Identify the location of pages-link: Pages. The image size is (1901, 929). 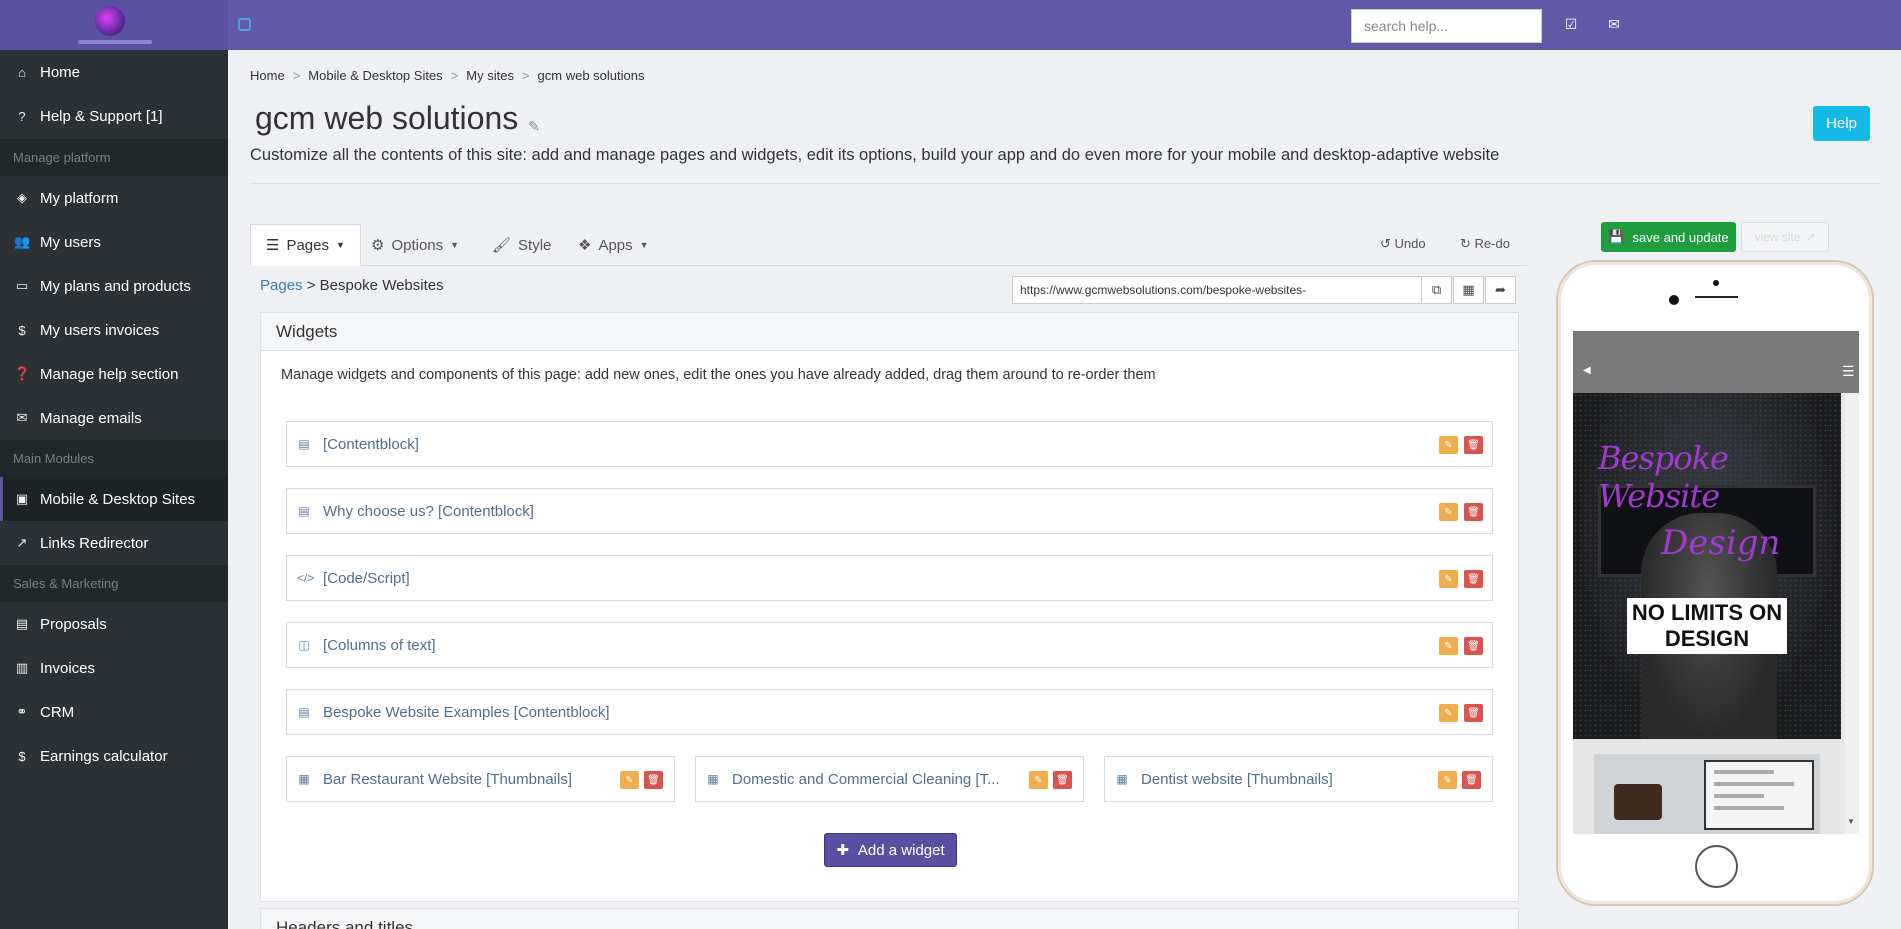
(281, 285).